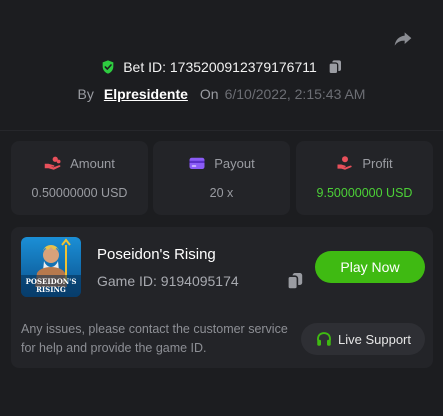  I want to click on game-id-text: Game ID: 9194095174, so click(168, 281).